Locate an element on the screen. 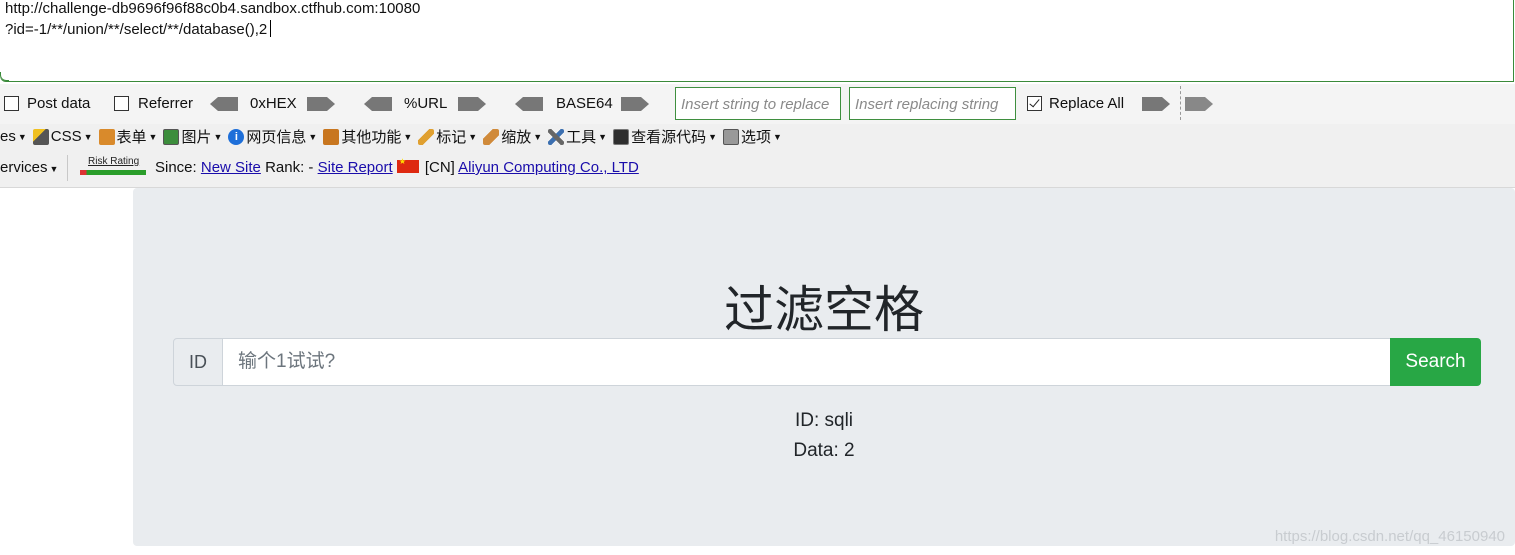 This screenshot has height=555, width=1515. menu-label: 缩放 is located at coordinates (516, 137).